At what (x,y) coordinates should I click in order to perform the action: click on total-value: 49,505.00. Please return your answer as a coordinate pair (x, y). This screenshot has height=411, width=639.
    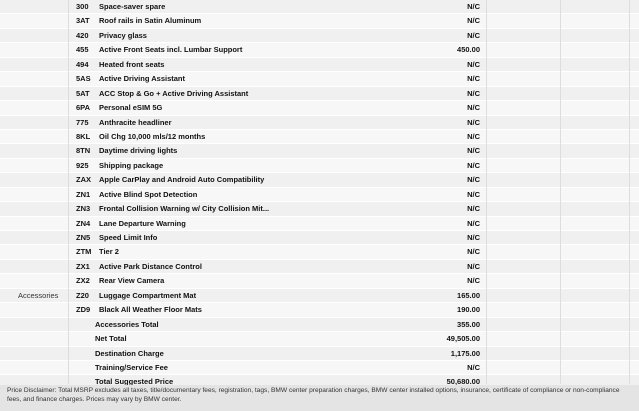
    Looking at the image, I should click on (463, 339).